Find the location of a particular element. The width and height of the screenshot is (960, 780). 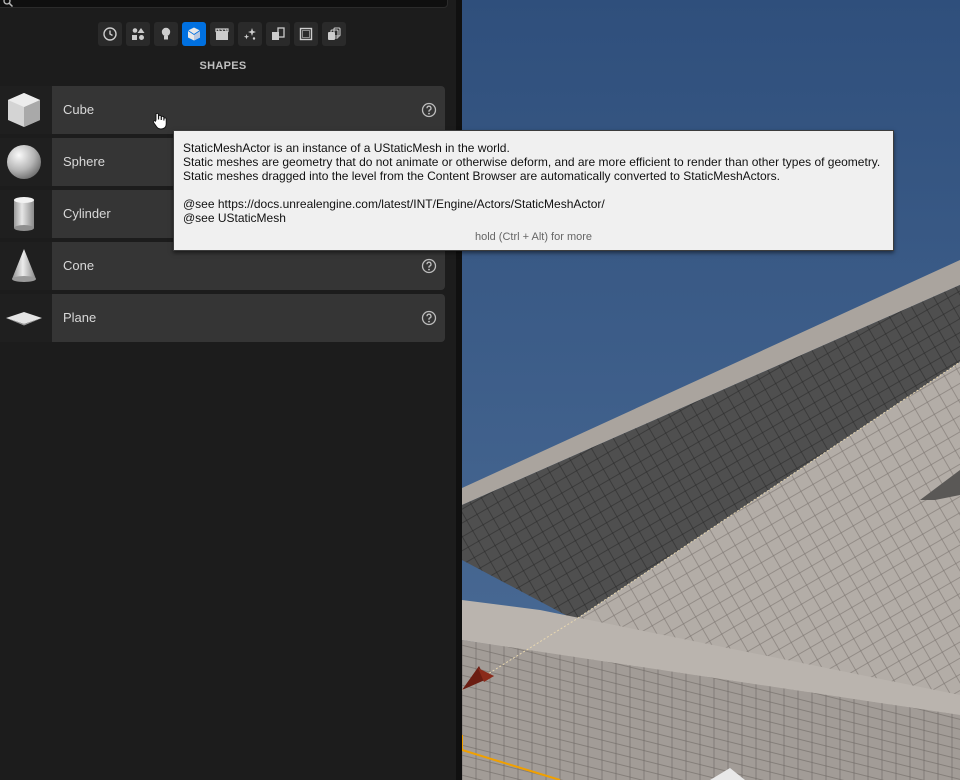

basic-actors-icon is located at coordinates (138, 34).